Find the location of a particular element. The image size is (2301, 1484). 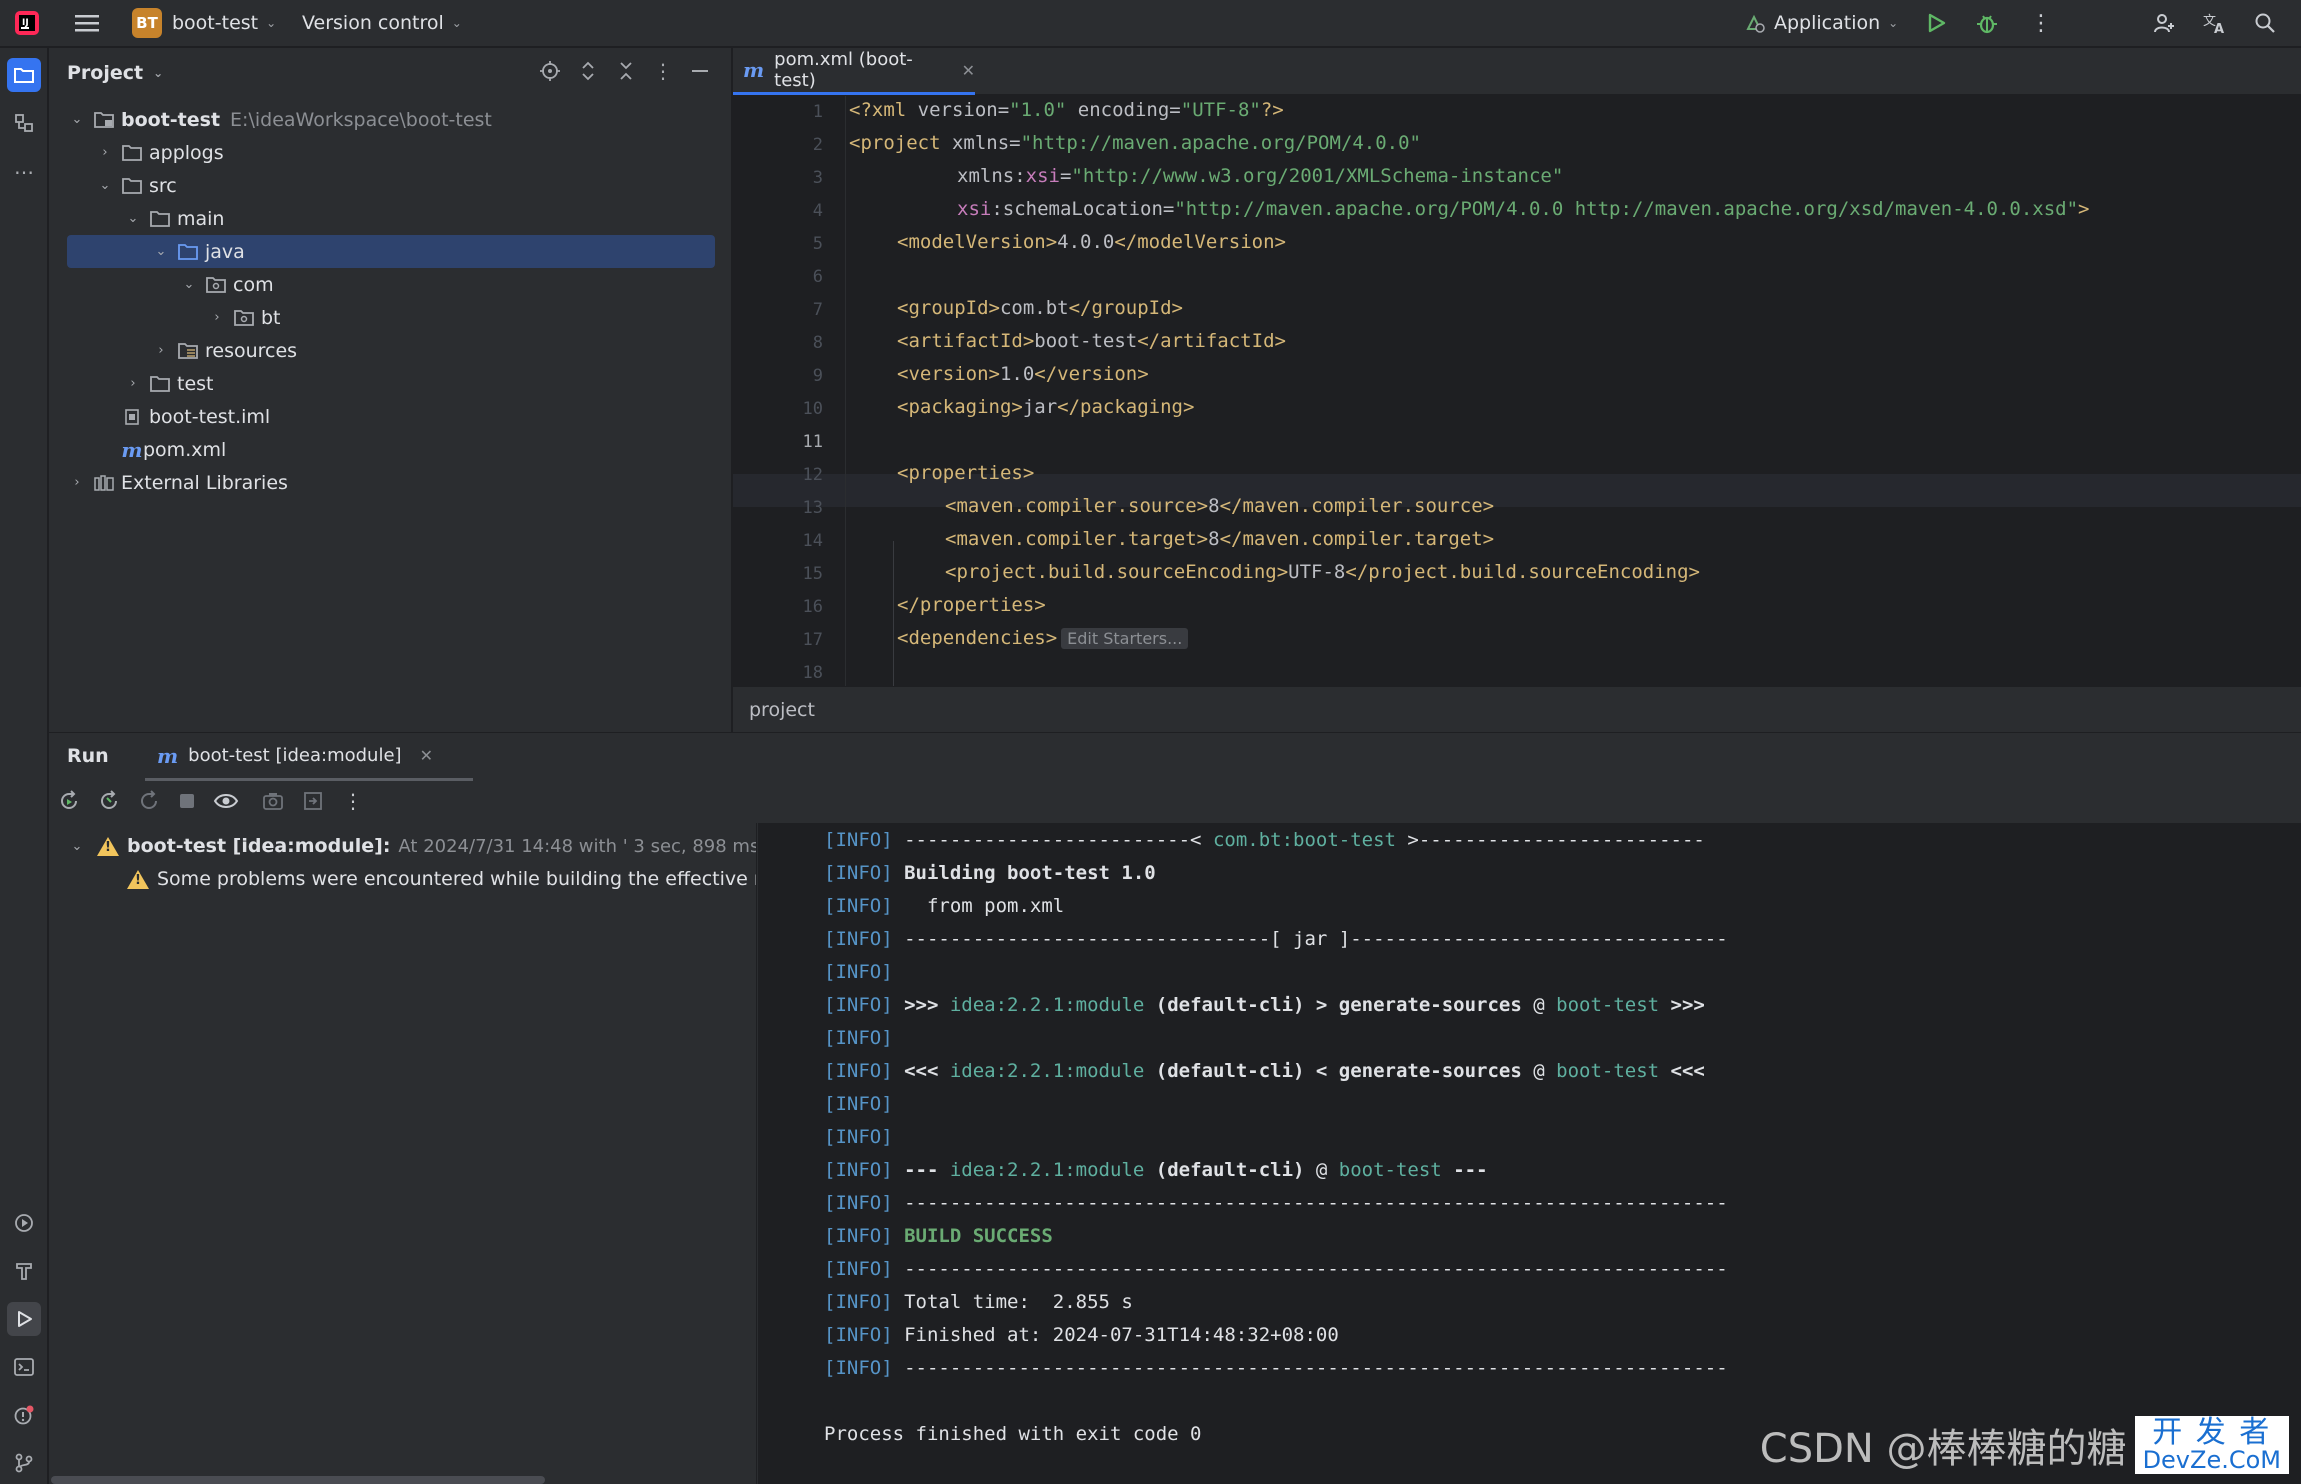

run-tool-button is located at coordinates (24, 1319).